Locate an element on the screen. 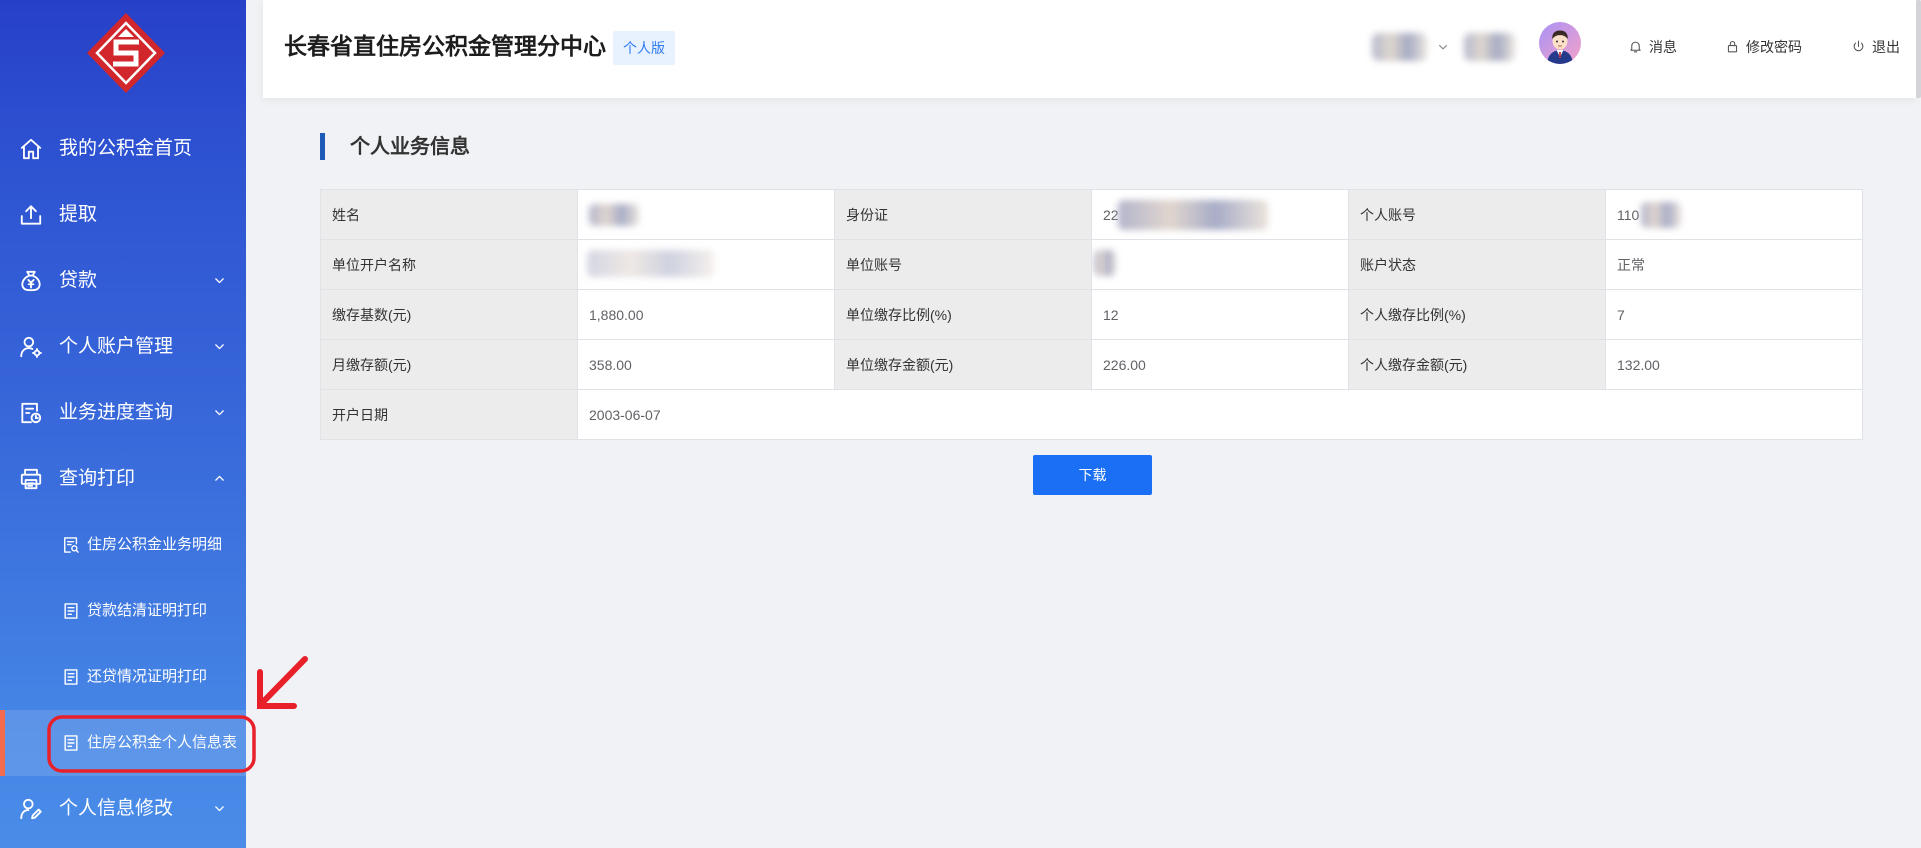 The image size is (1921, 848). info-value: 132.00 is located at coordinates (1734, 364).